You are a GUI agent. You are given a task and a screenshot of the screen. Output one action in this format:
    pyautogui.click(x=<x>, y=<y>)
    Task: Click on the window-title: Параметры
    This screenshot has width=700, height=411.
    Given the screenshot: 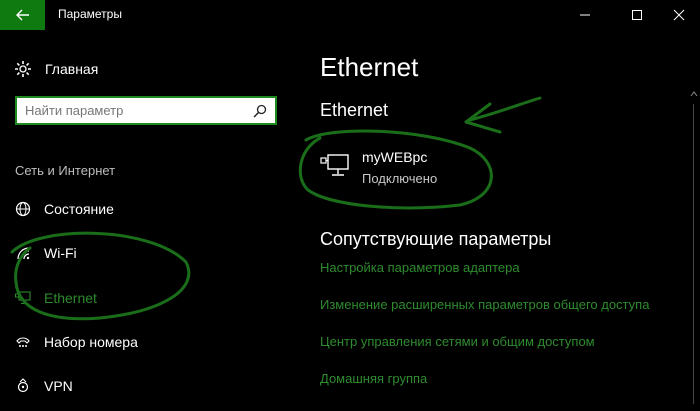 What is the action you would take?
    pyautogui.click(x=90, y=14)
    